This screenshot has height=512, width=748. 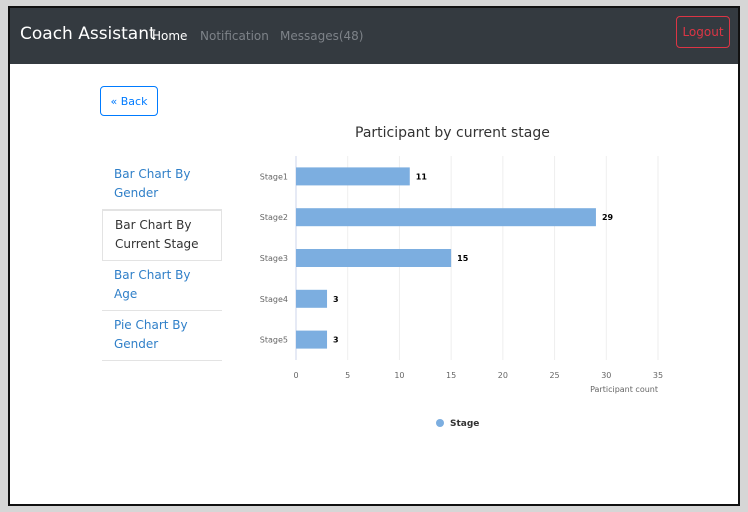 I want to click on legend-label: Stage, so click(x=464, y=424).